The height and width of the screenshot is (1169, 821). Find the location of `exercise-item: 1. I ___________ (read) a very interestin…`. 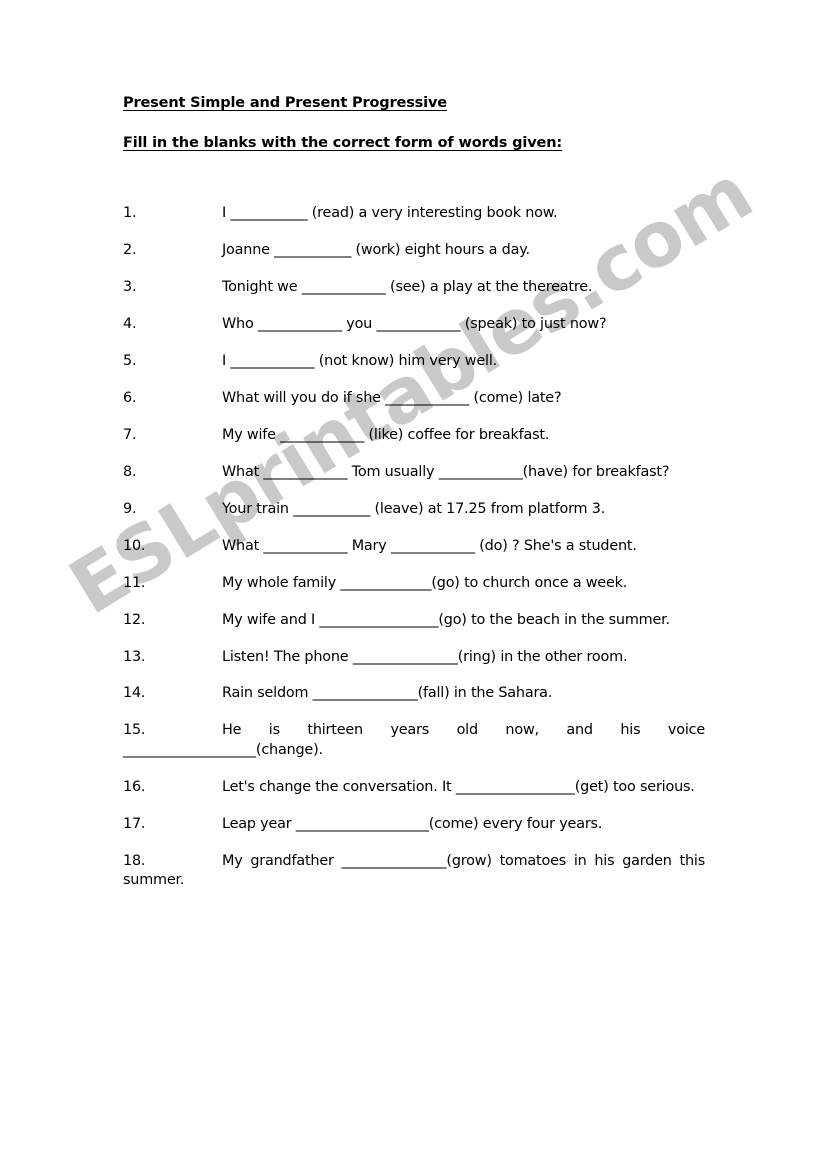

exercise-item: 1. I ___________ (read) a very interestin… is located at coordinates (414, 213).